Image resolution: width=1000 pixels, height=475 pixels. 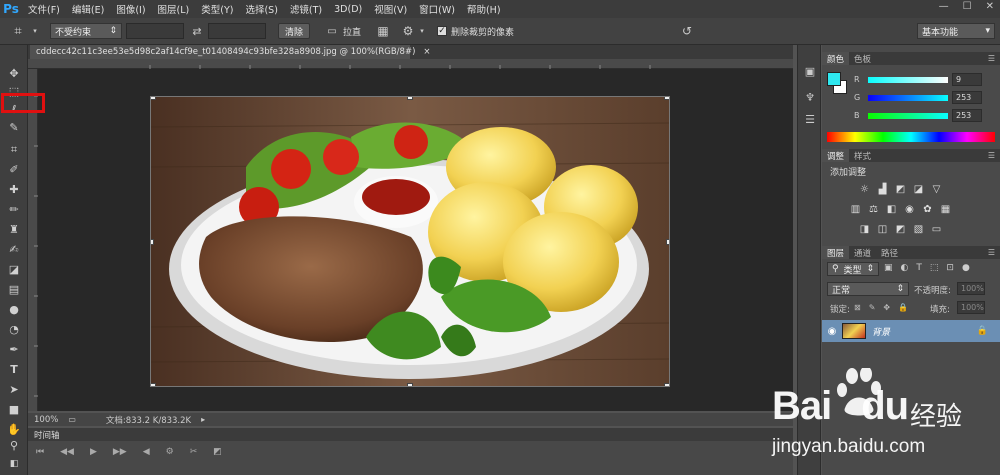 What do you see at coordinates (905, 268) in the screenshot?
I see `adjustment-filter-icon: ◐` at bounding box center [905, 268].